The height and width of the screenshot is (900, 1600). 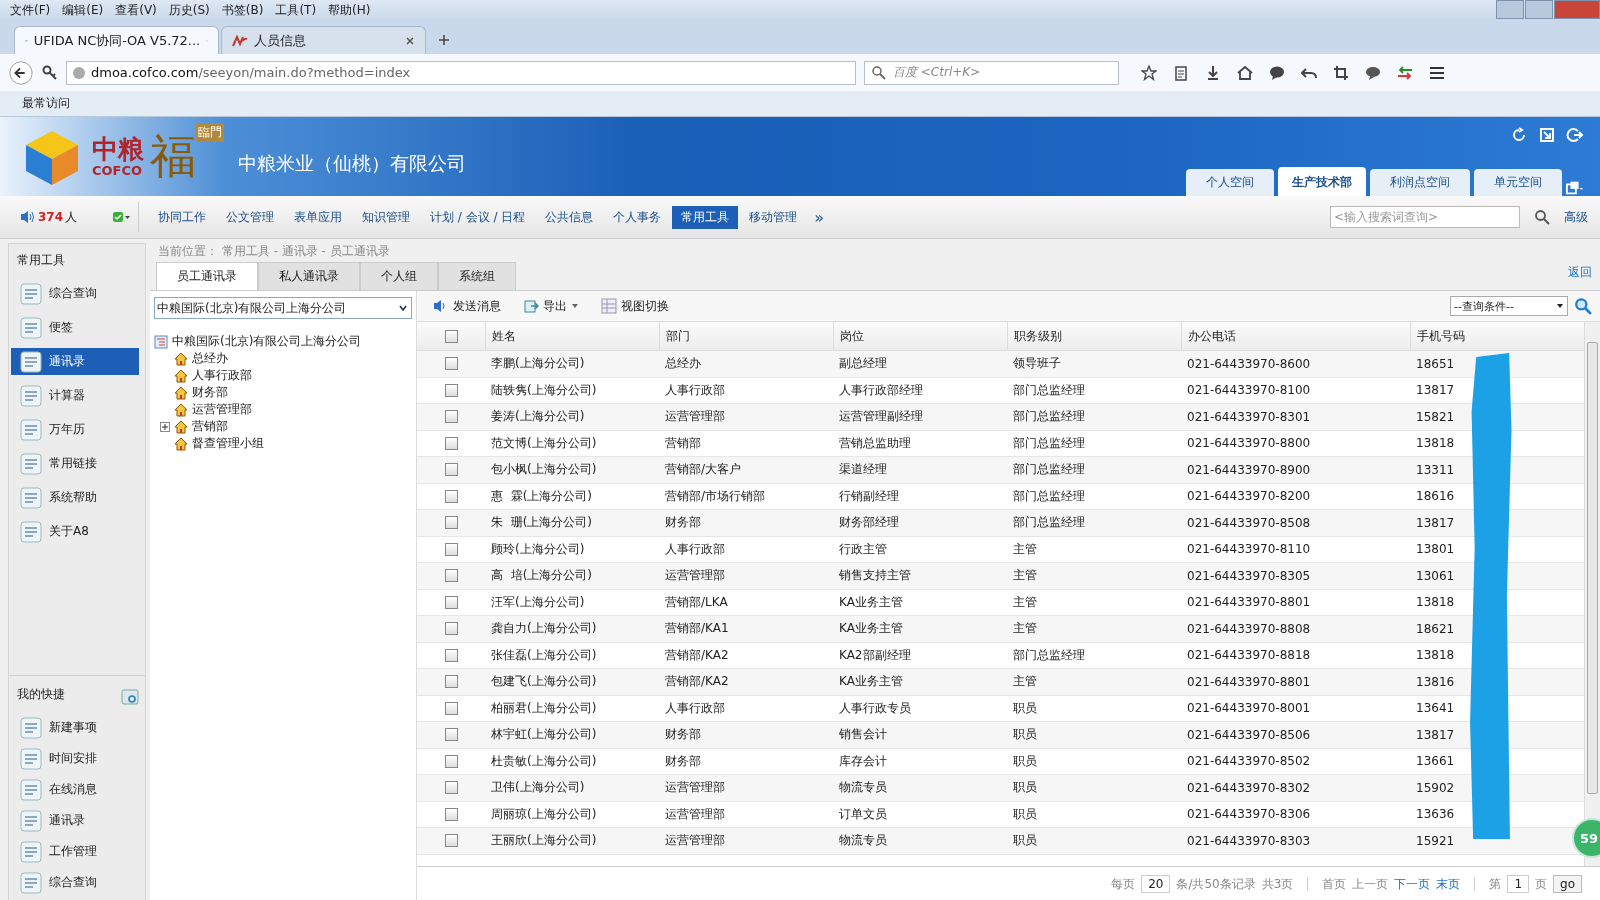 I want to click on menu-item: 编辑(E), so click(x=83, y=10).